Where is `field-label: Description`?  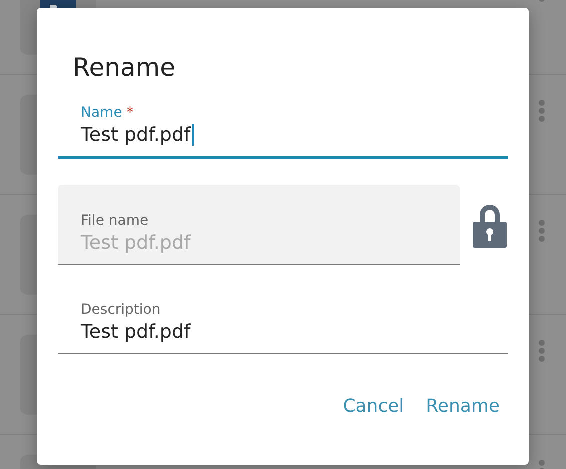
field-label: Description is located at coordinates (121, 310).